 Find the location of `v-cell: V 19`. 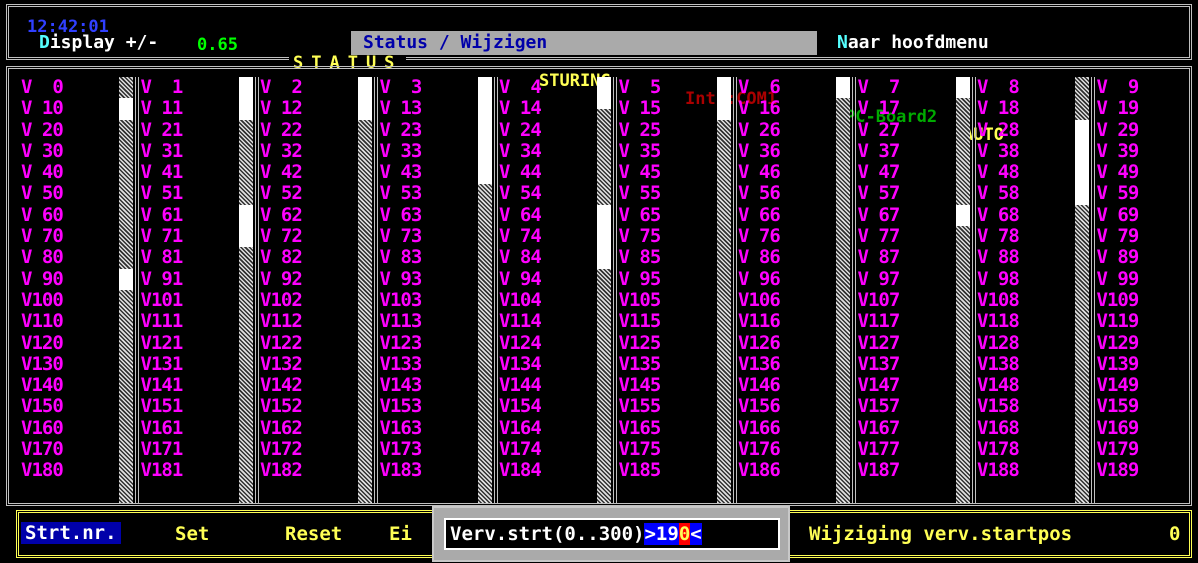

v-cell: V 19 is located at coordinates (1143, 108).